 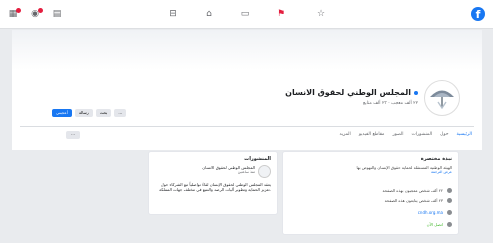 I want to click on tab-more: المزيد, so click(x=344, y=134).